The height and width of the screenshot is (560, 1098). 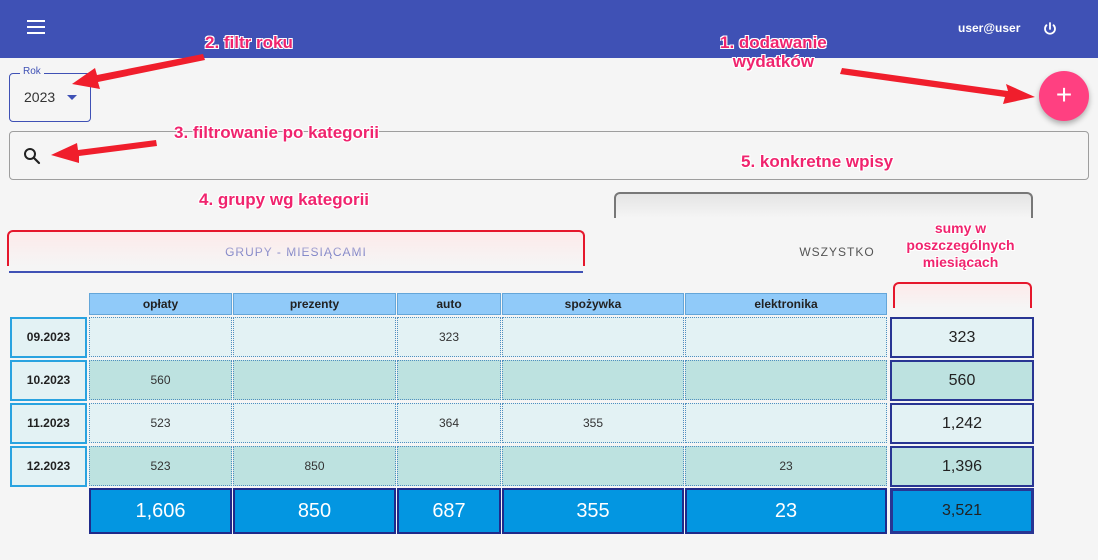 I want to click on search-icon, so click(x=32, y=156).